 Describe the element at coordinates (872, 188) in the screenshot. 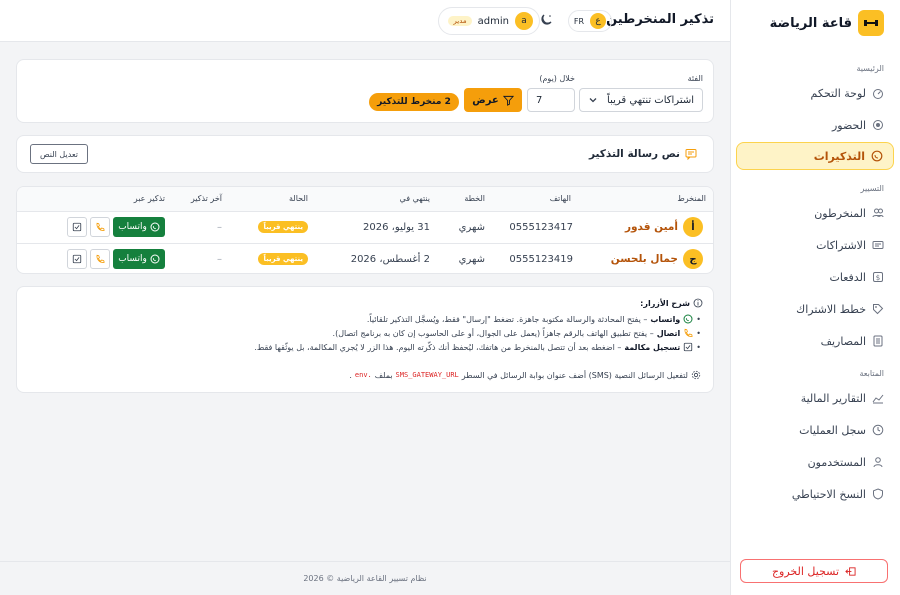

I see `section-manage: التسيير` at that location.